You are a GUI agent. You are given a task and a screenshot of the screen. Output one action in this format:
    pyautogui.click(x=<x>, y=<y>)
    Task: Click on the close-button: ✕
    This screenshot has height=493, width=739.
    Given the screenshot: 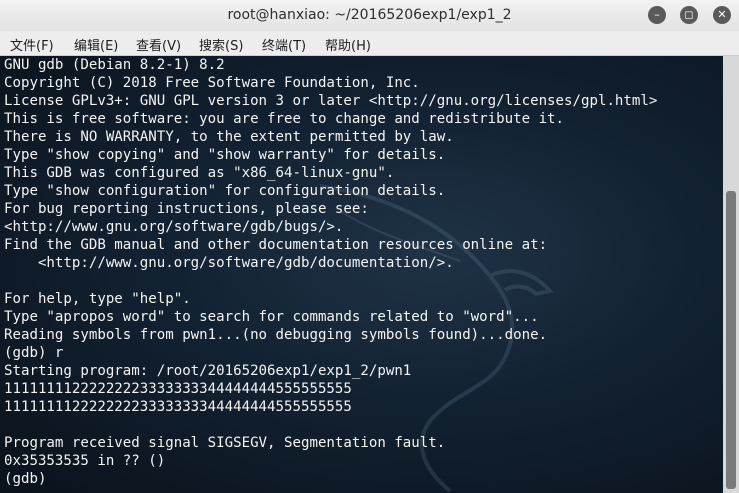 What is the action you would take?
    pyautogui.click(x=722, y=15)
    